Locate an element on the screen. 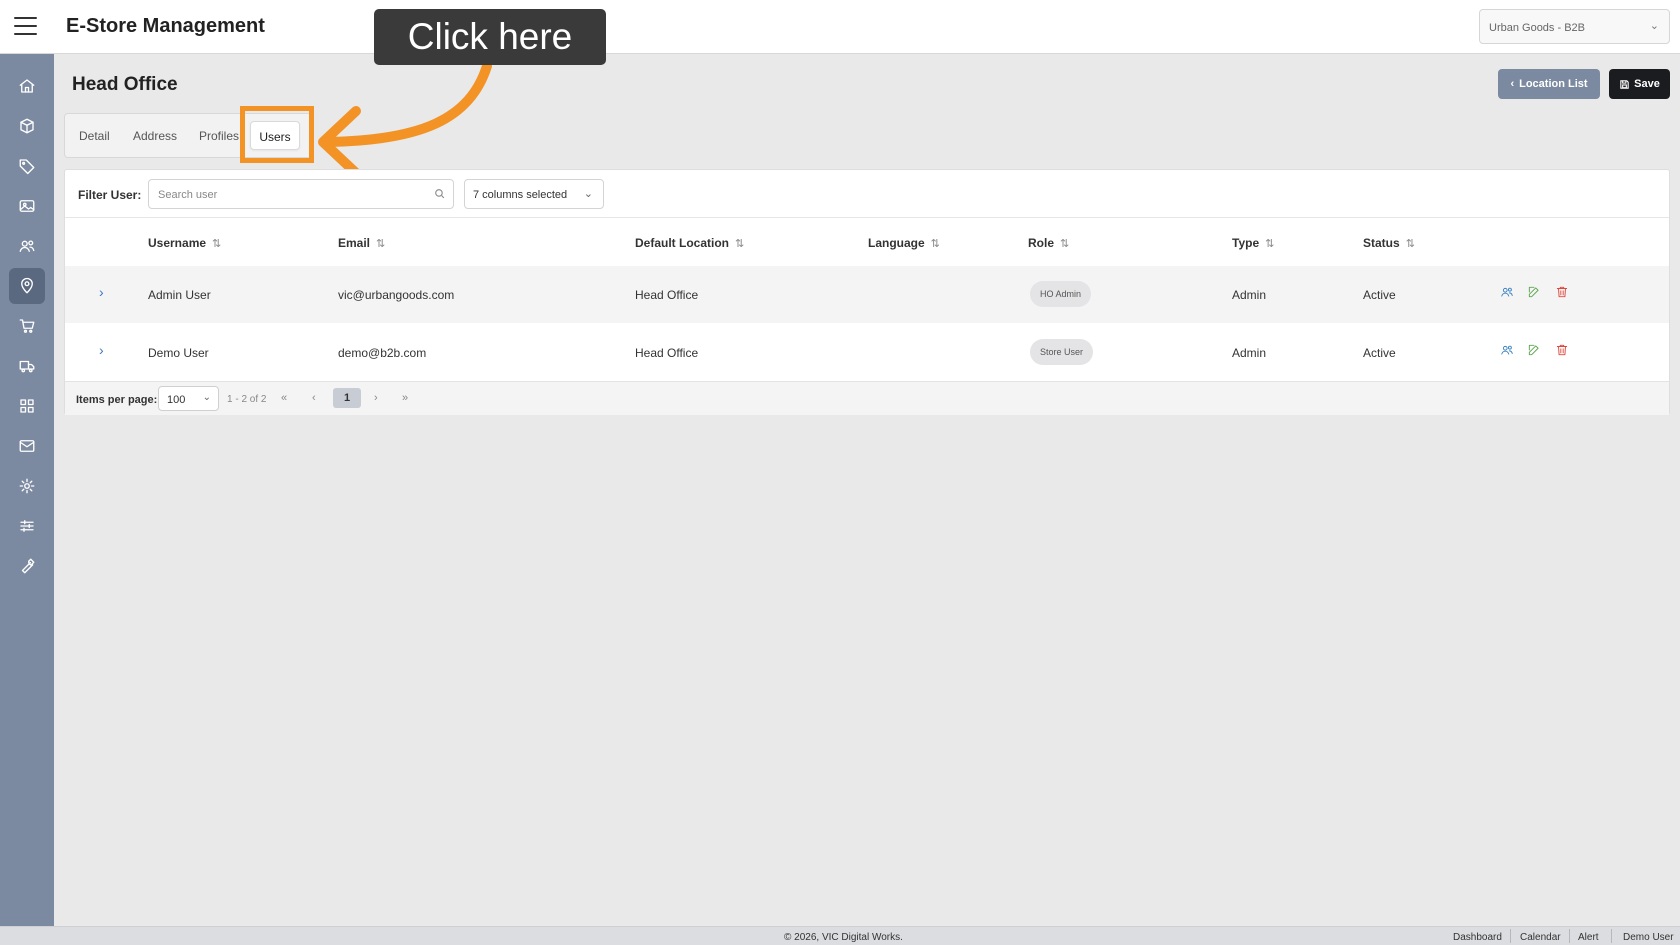 This screenshot has height=945, width=1680. wrench-icon is located at coordinates (27, 566).